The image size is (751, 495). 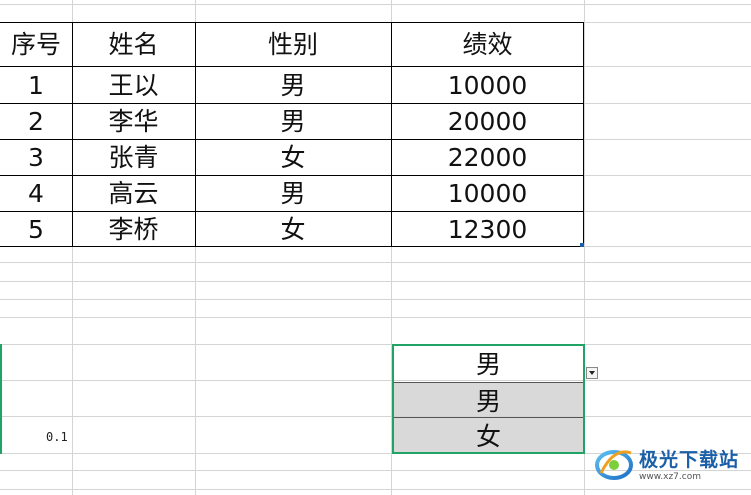 What do you see at coordinates (36, 229) in the screenshot?
I see `table-cell: 5` at bounding box center [36, 229].